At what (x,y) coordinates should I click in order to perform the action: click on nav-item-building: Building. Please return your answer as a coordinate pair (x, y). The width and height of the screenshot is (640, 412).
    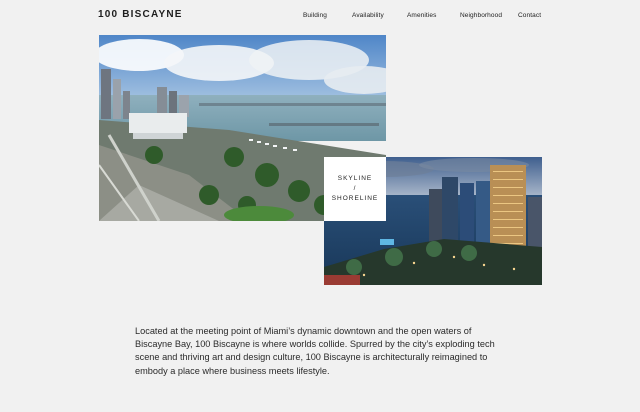
    Looking at the image, I should click on (315, 15).